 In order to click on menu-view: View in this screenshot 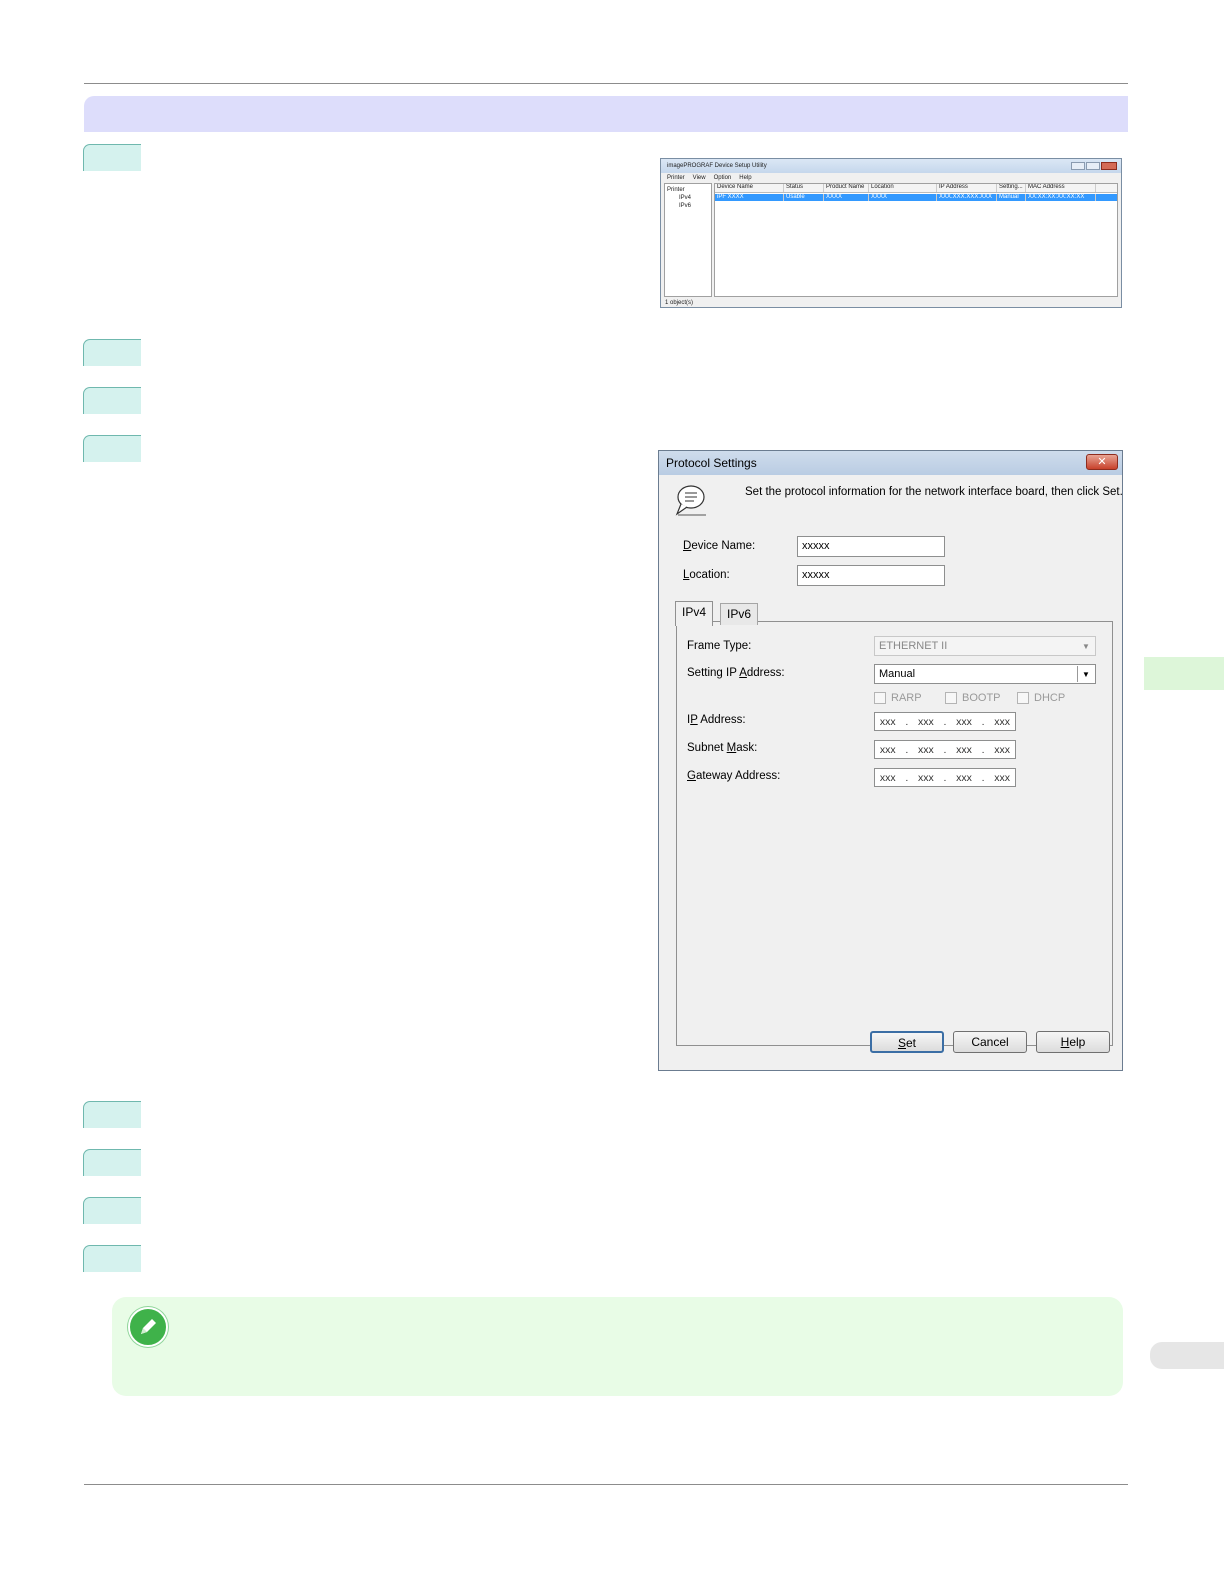, I will do `click(699, 178)`.